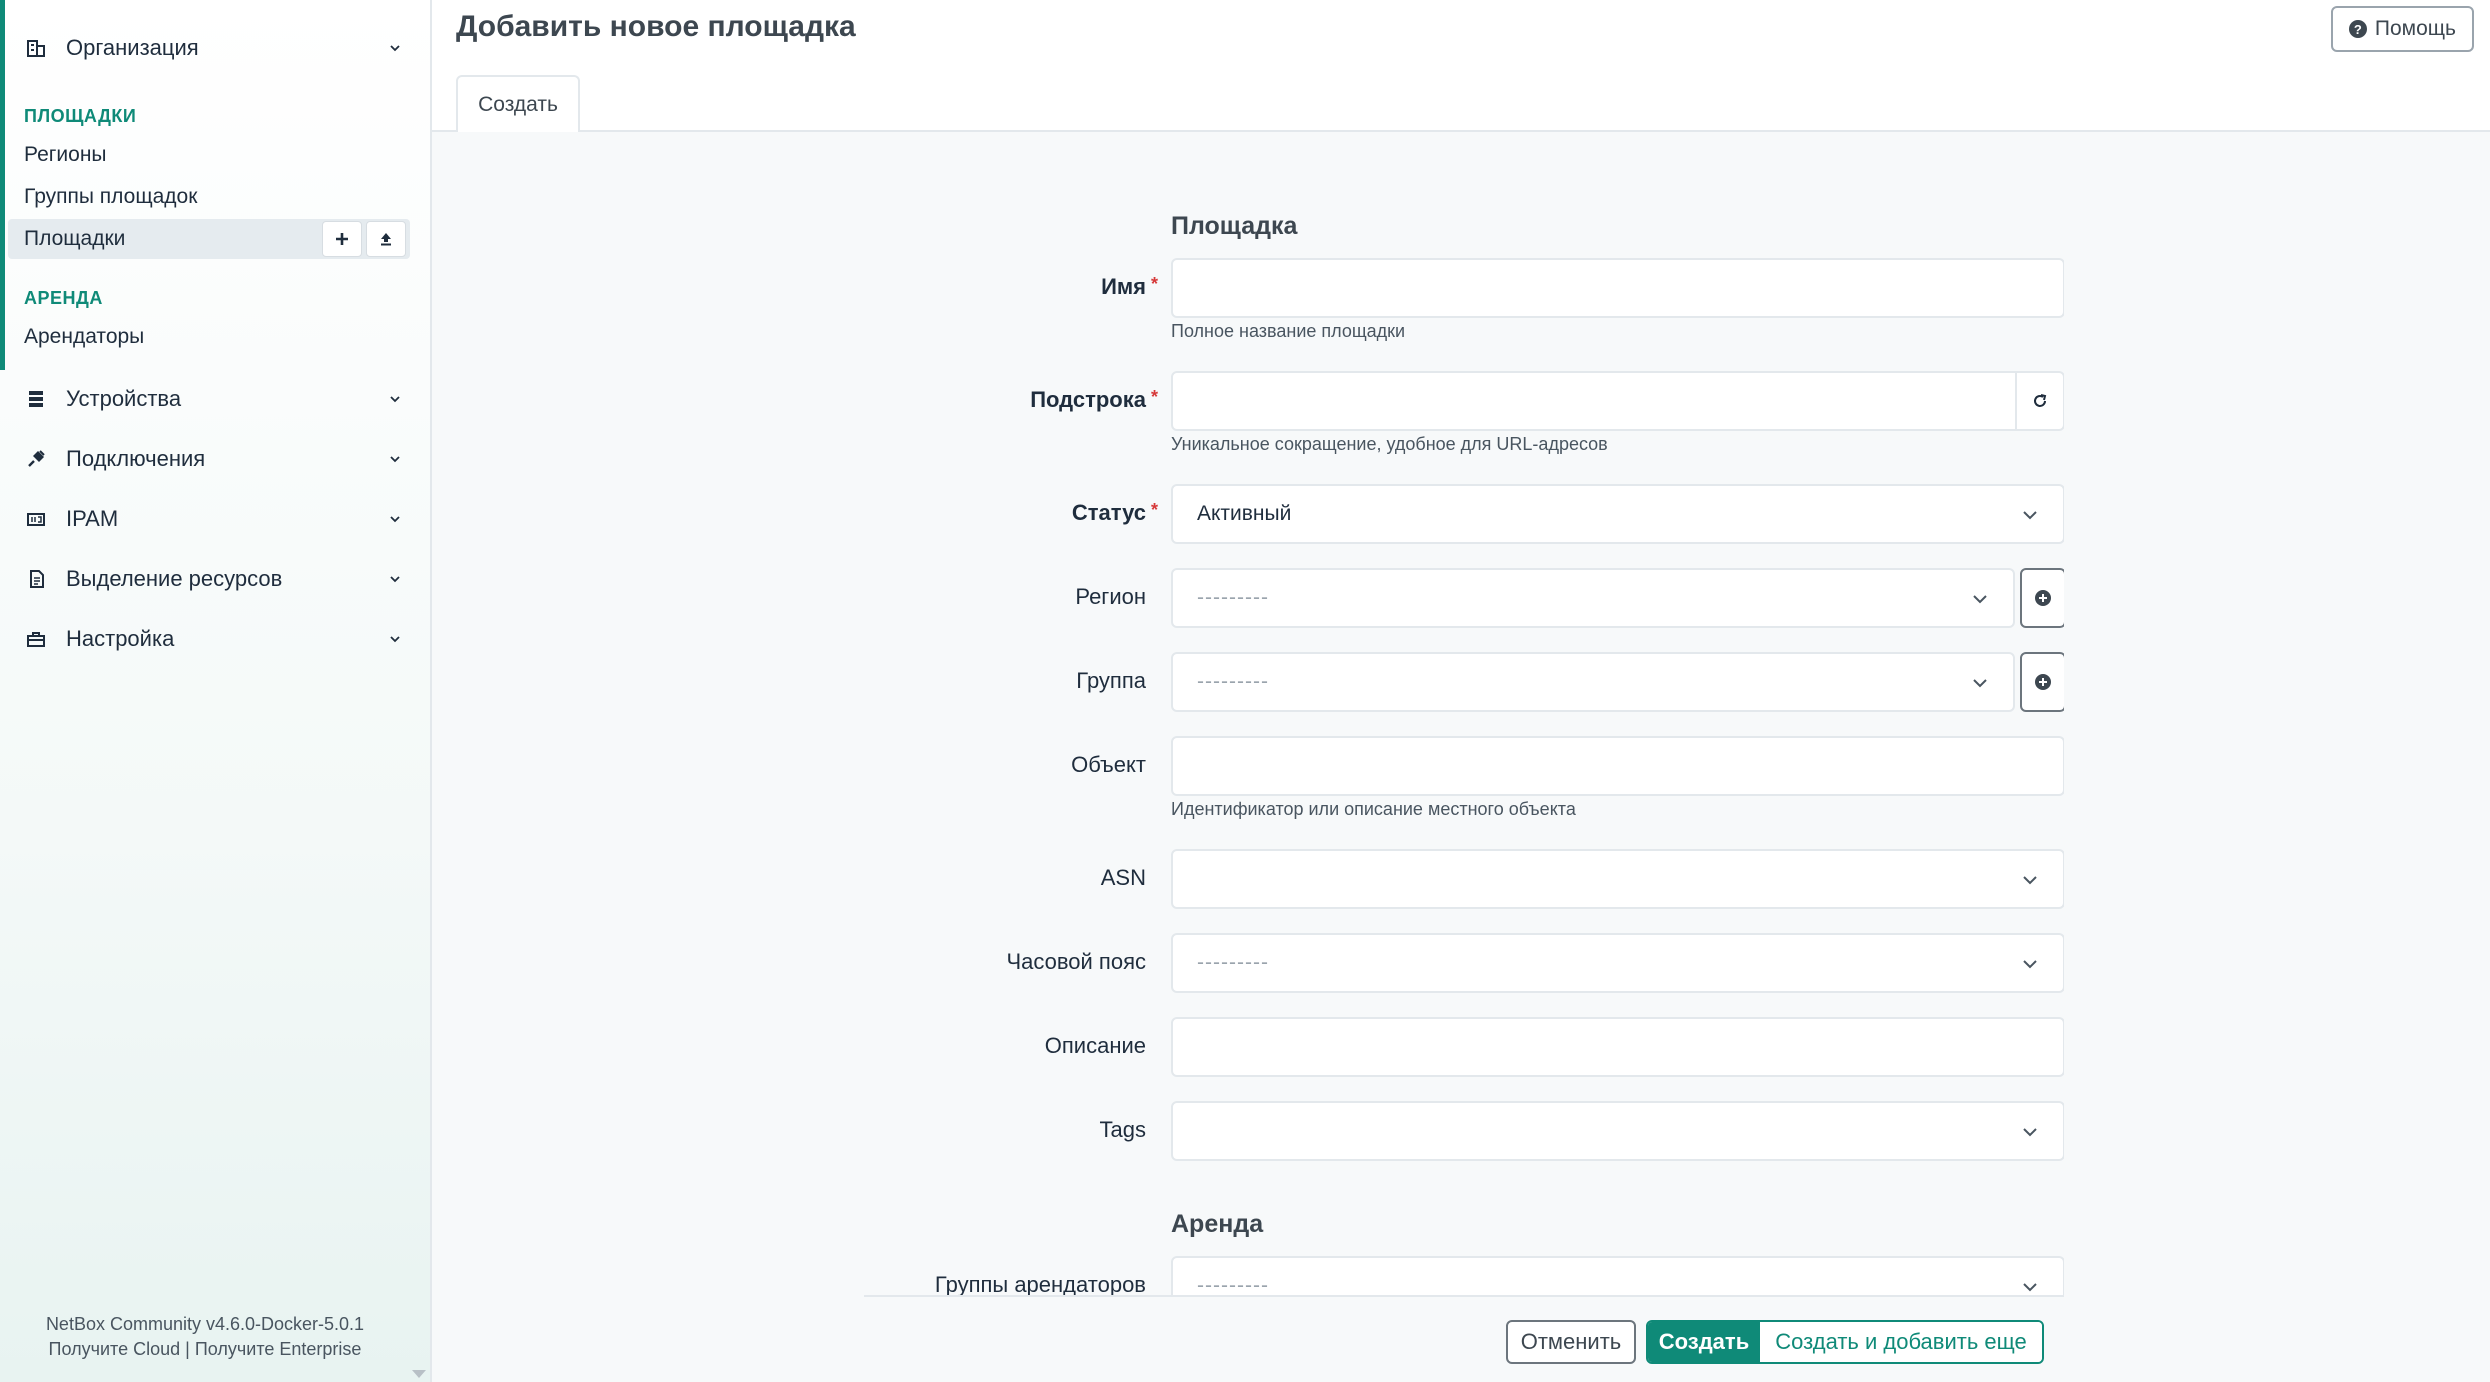 Image resolution: width=2490 pixels, height=1382 pixels. What do you see at coordinates (2415, 28) in the screenshot?
I see `help-label: Помощь` at bounding box center [2415, 28].